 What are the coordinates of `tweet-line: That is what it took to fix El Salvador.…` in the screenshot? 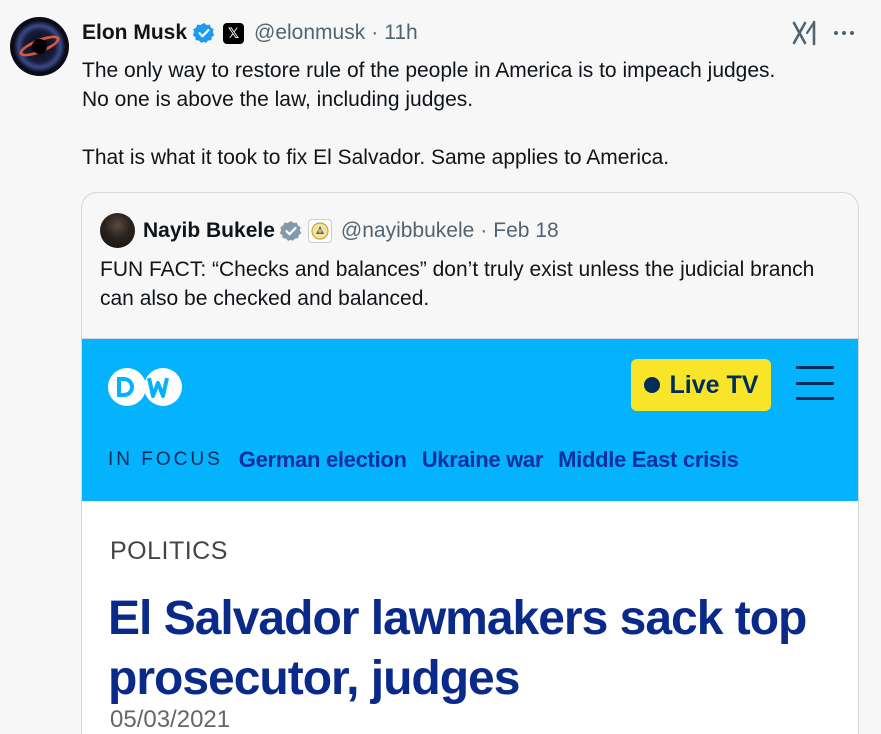 It's located at (376, 157).